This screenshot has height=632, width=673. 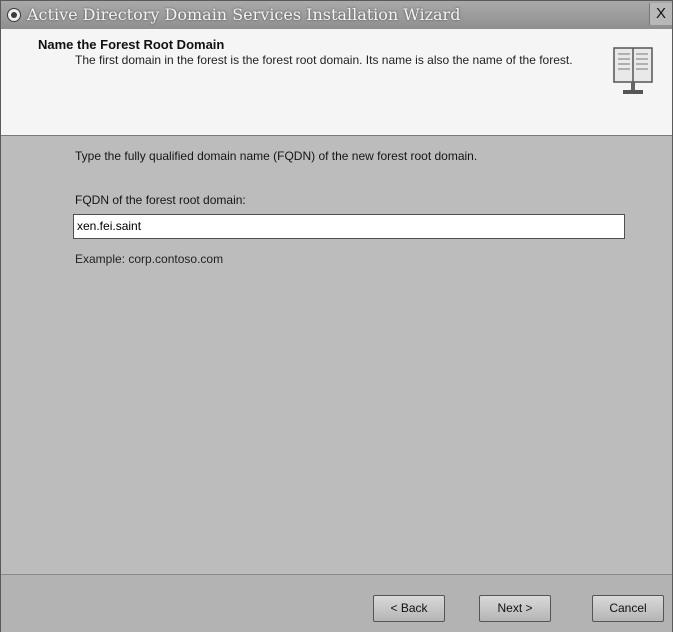 What do you see at coordinates (336, 603) in the screenshot?
I see `wizard-footer: < Back Next > Cancel` at bounding box center [336, 603].